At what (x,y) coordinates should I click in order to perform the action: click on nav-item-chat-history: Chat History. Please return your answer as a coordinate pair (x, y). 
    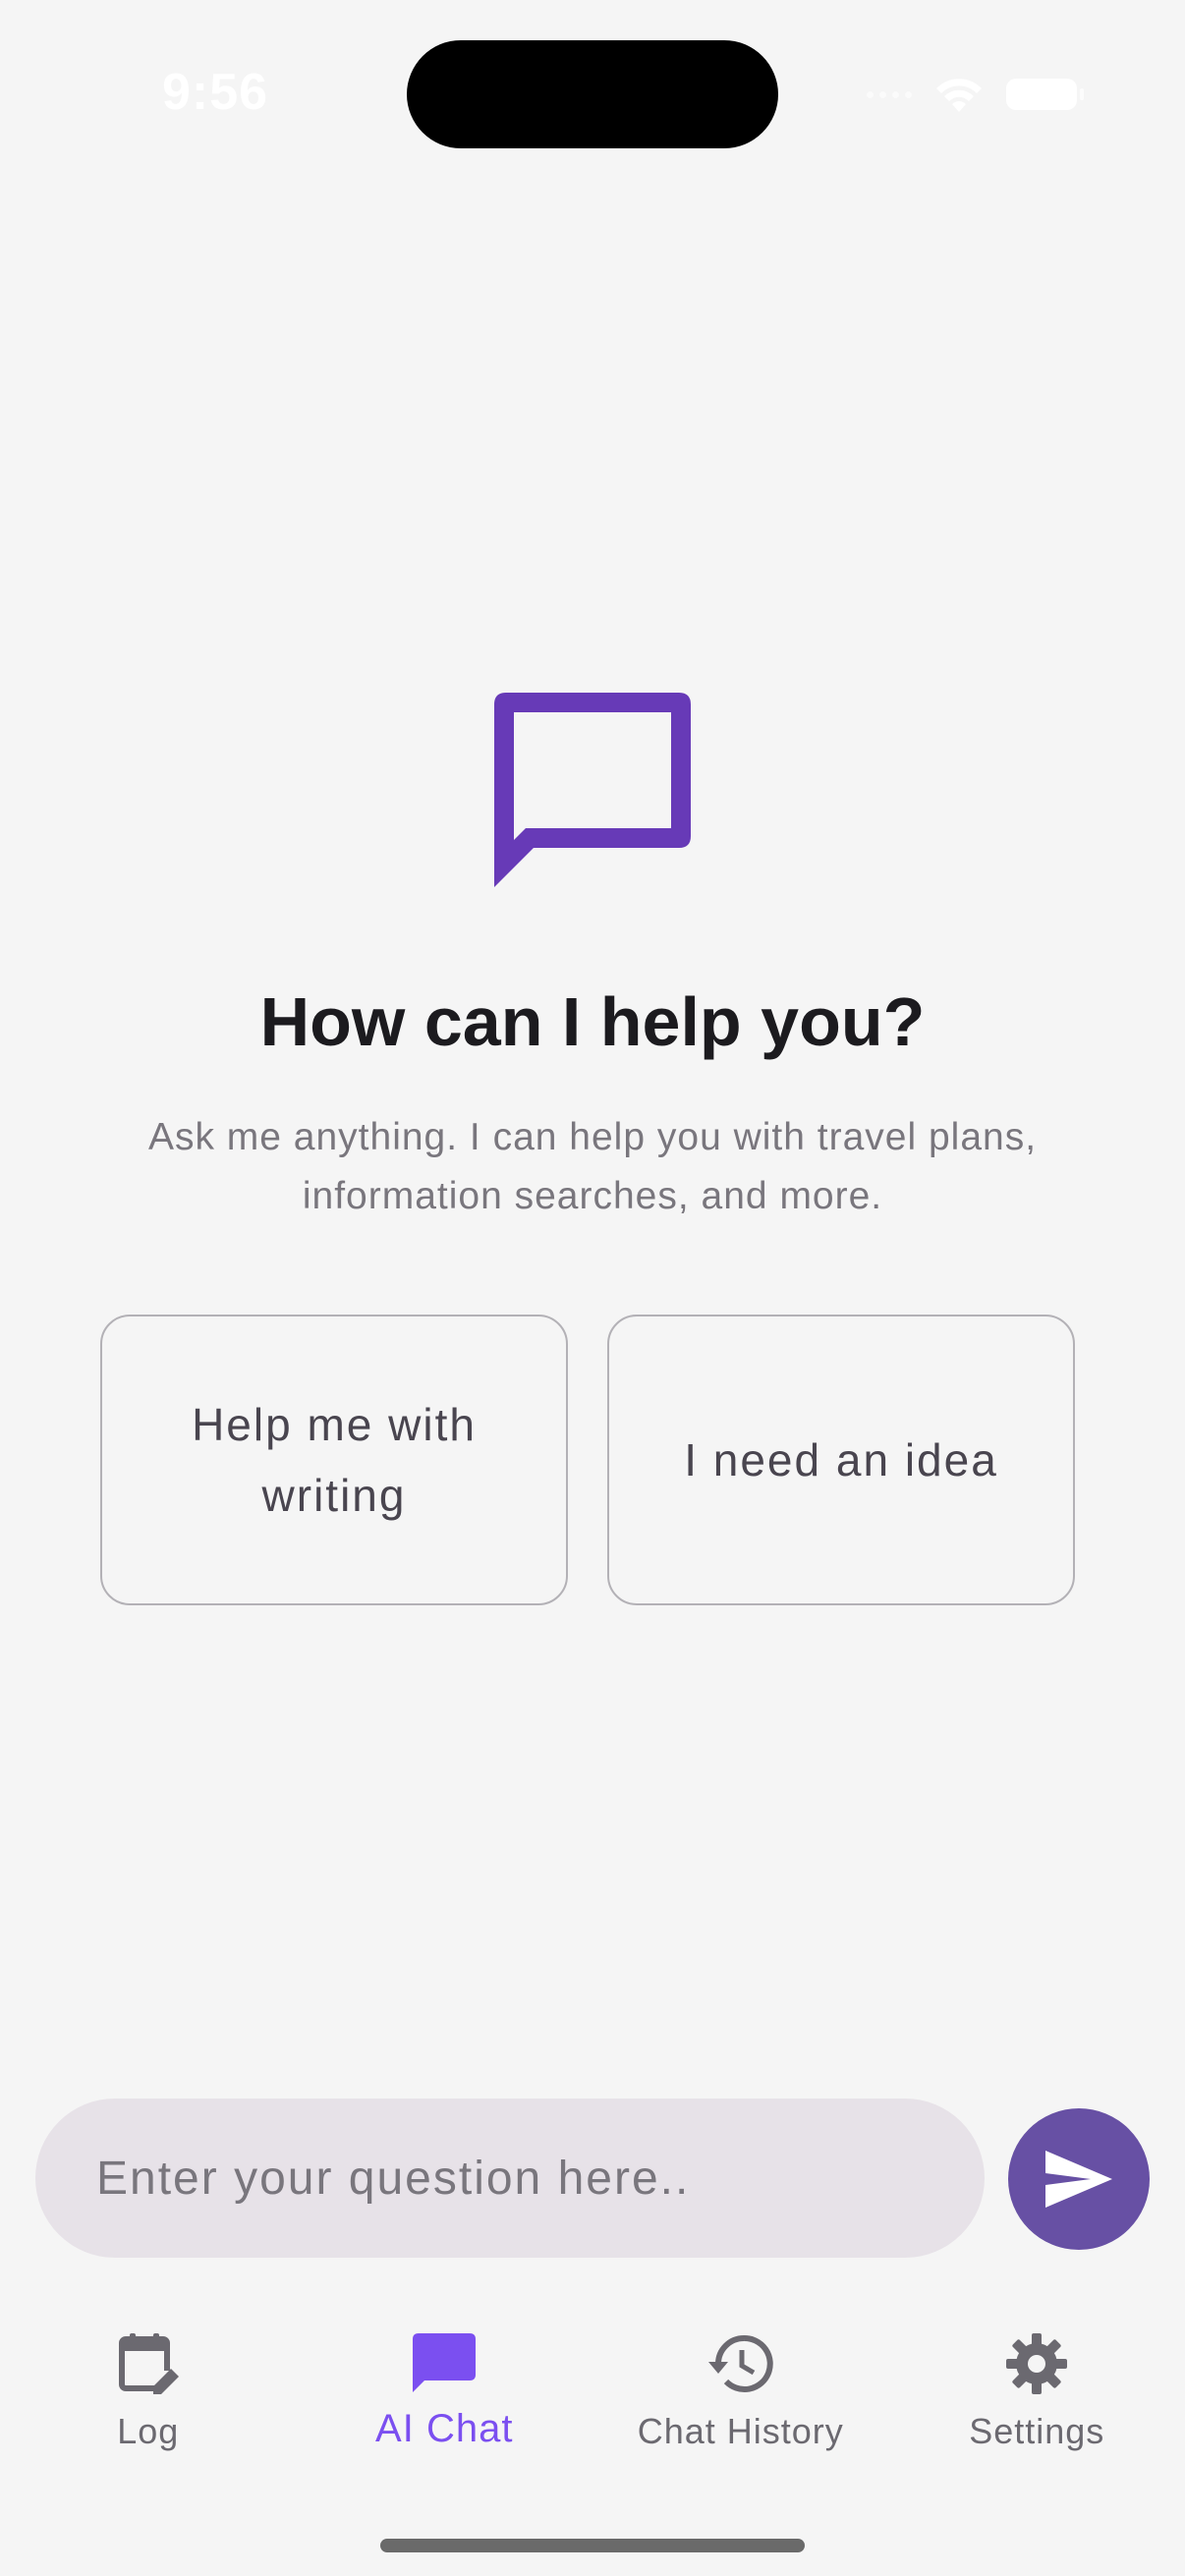
    Looking at the image, I should click on (741, 2387).